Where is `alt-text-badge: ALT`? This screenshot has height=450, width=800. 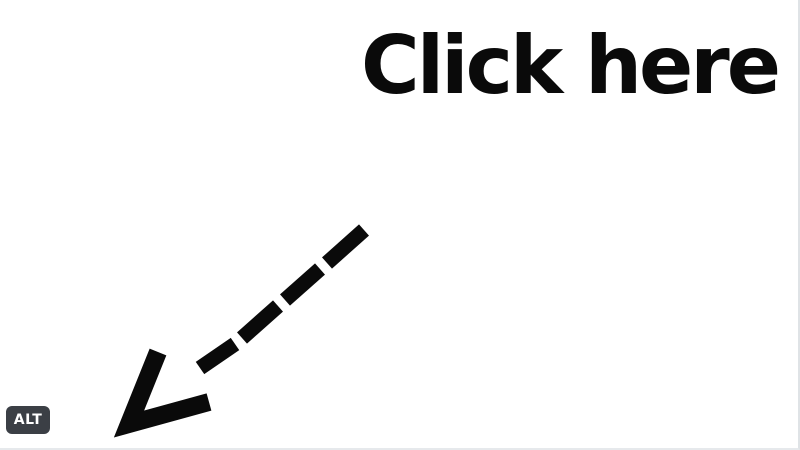
alt-text-badge: ALT is located at coordinates (28, 420).